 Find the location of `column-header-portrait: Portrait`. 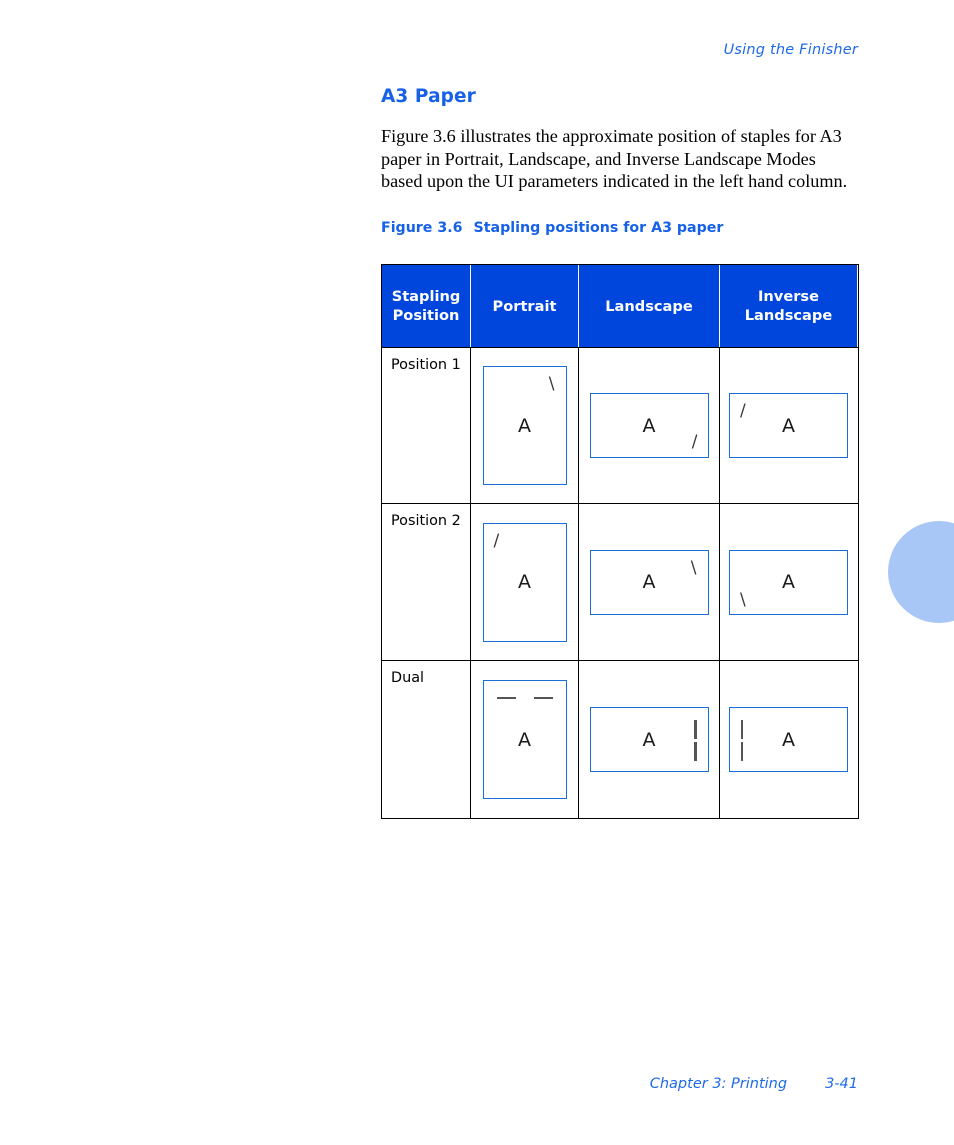

column-header-portrait: Portrait is located at coordinates (525, 306).